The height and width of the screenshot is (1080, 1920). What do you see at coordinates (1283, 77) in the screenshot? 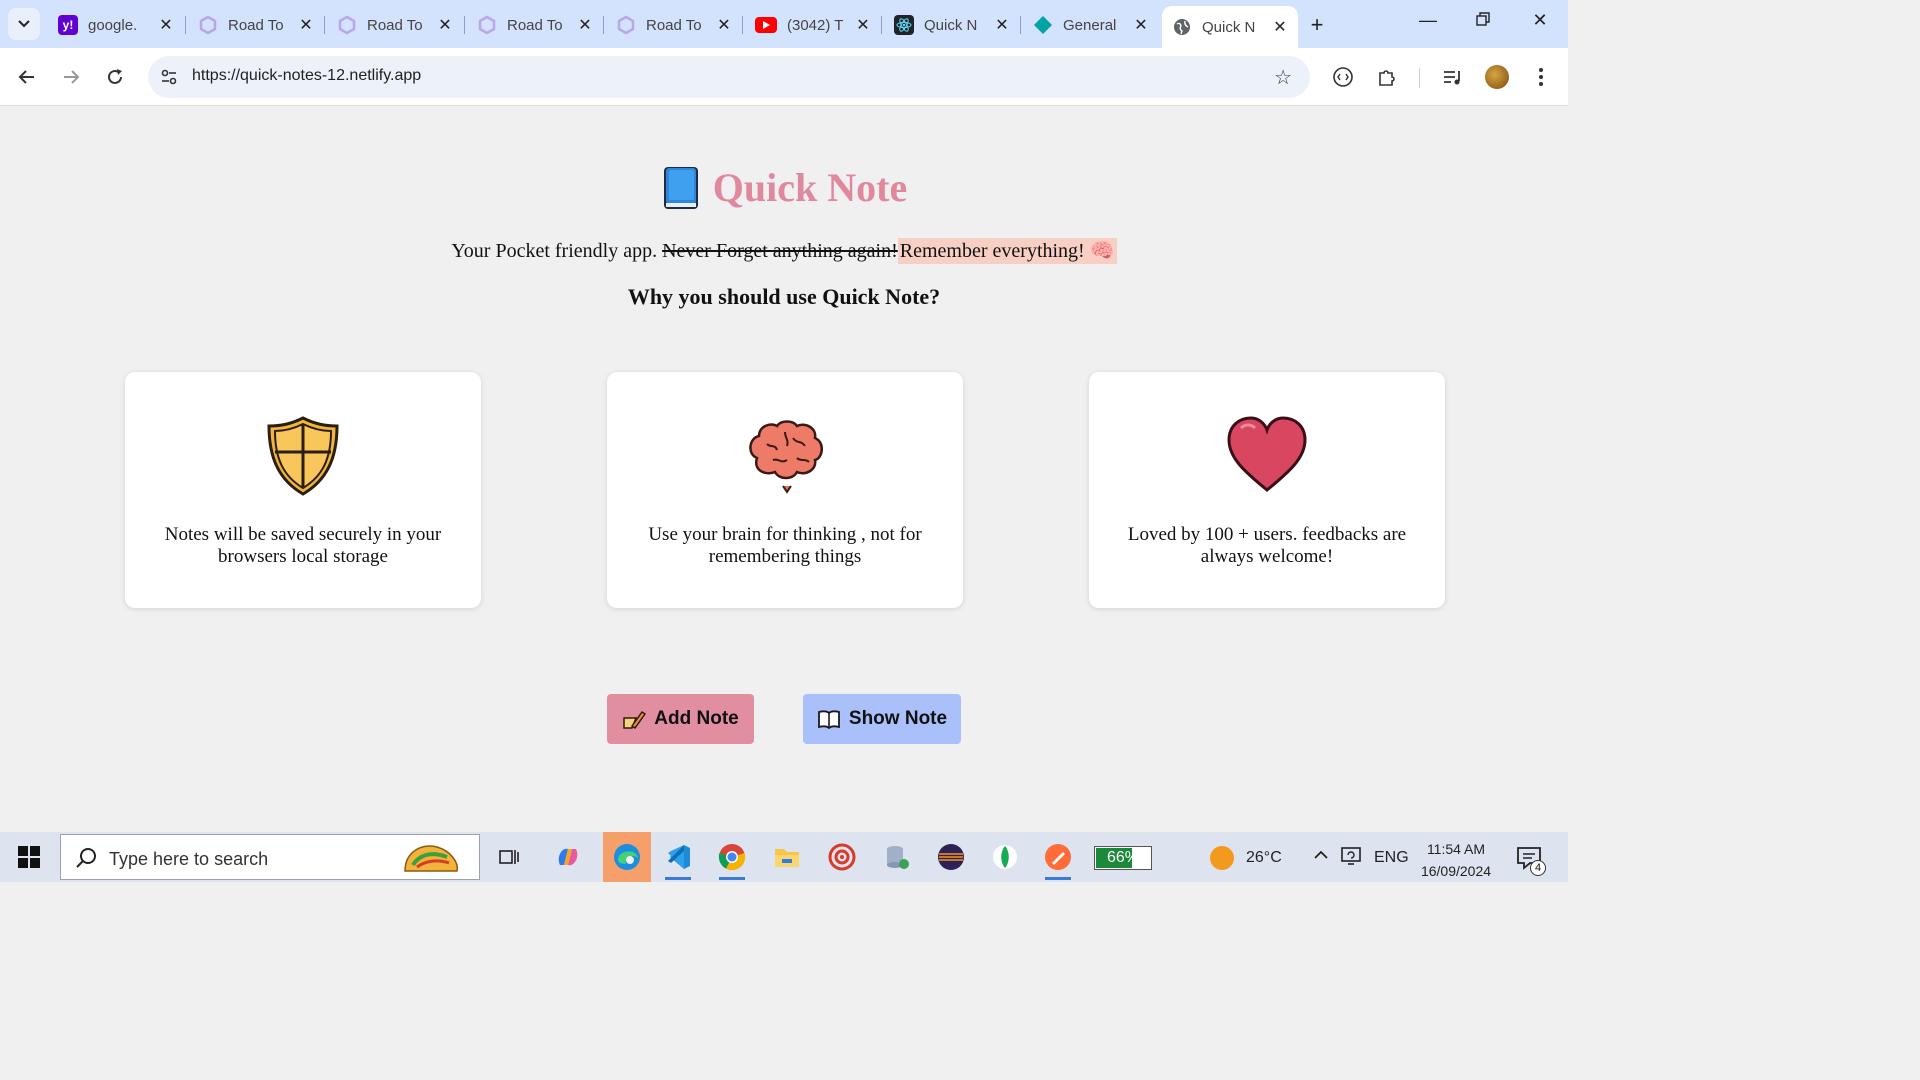
I see `bookmark-star-icon: ☆` at bounding box center [1283, 77].